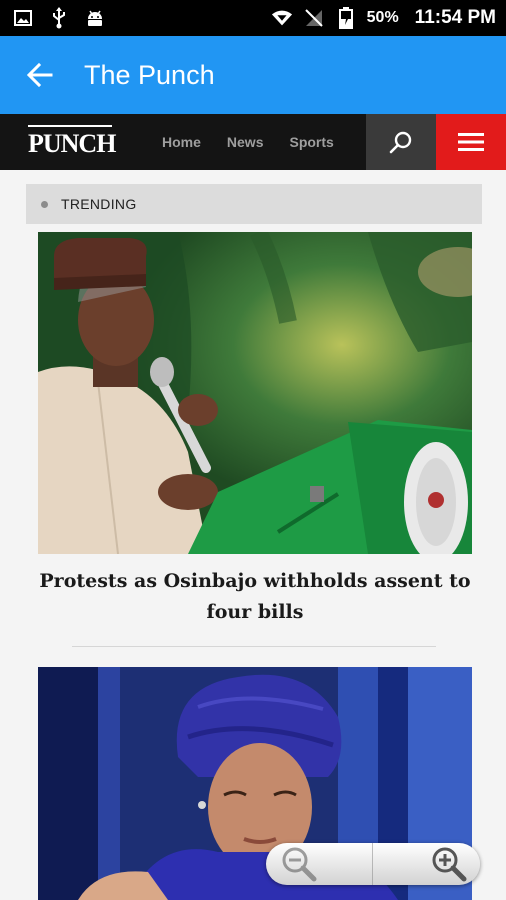 Image resolution: width=506 pixels, height=900 pixels. What do you see at coordinates (95, 18) in the screenshot?
I see `android-icon` at bounding box center [95, 18].